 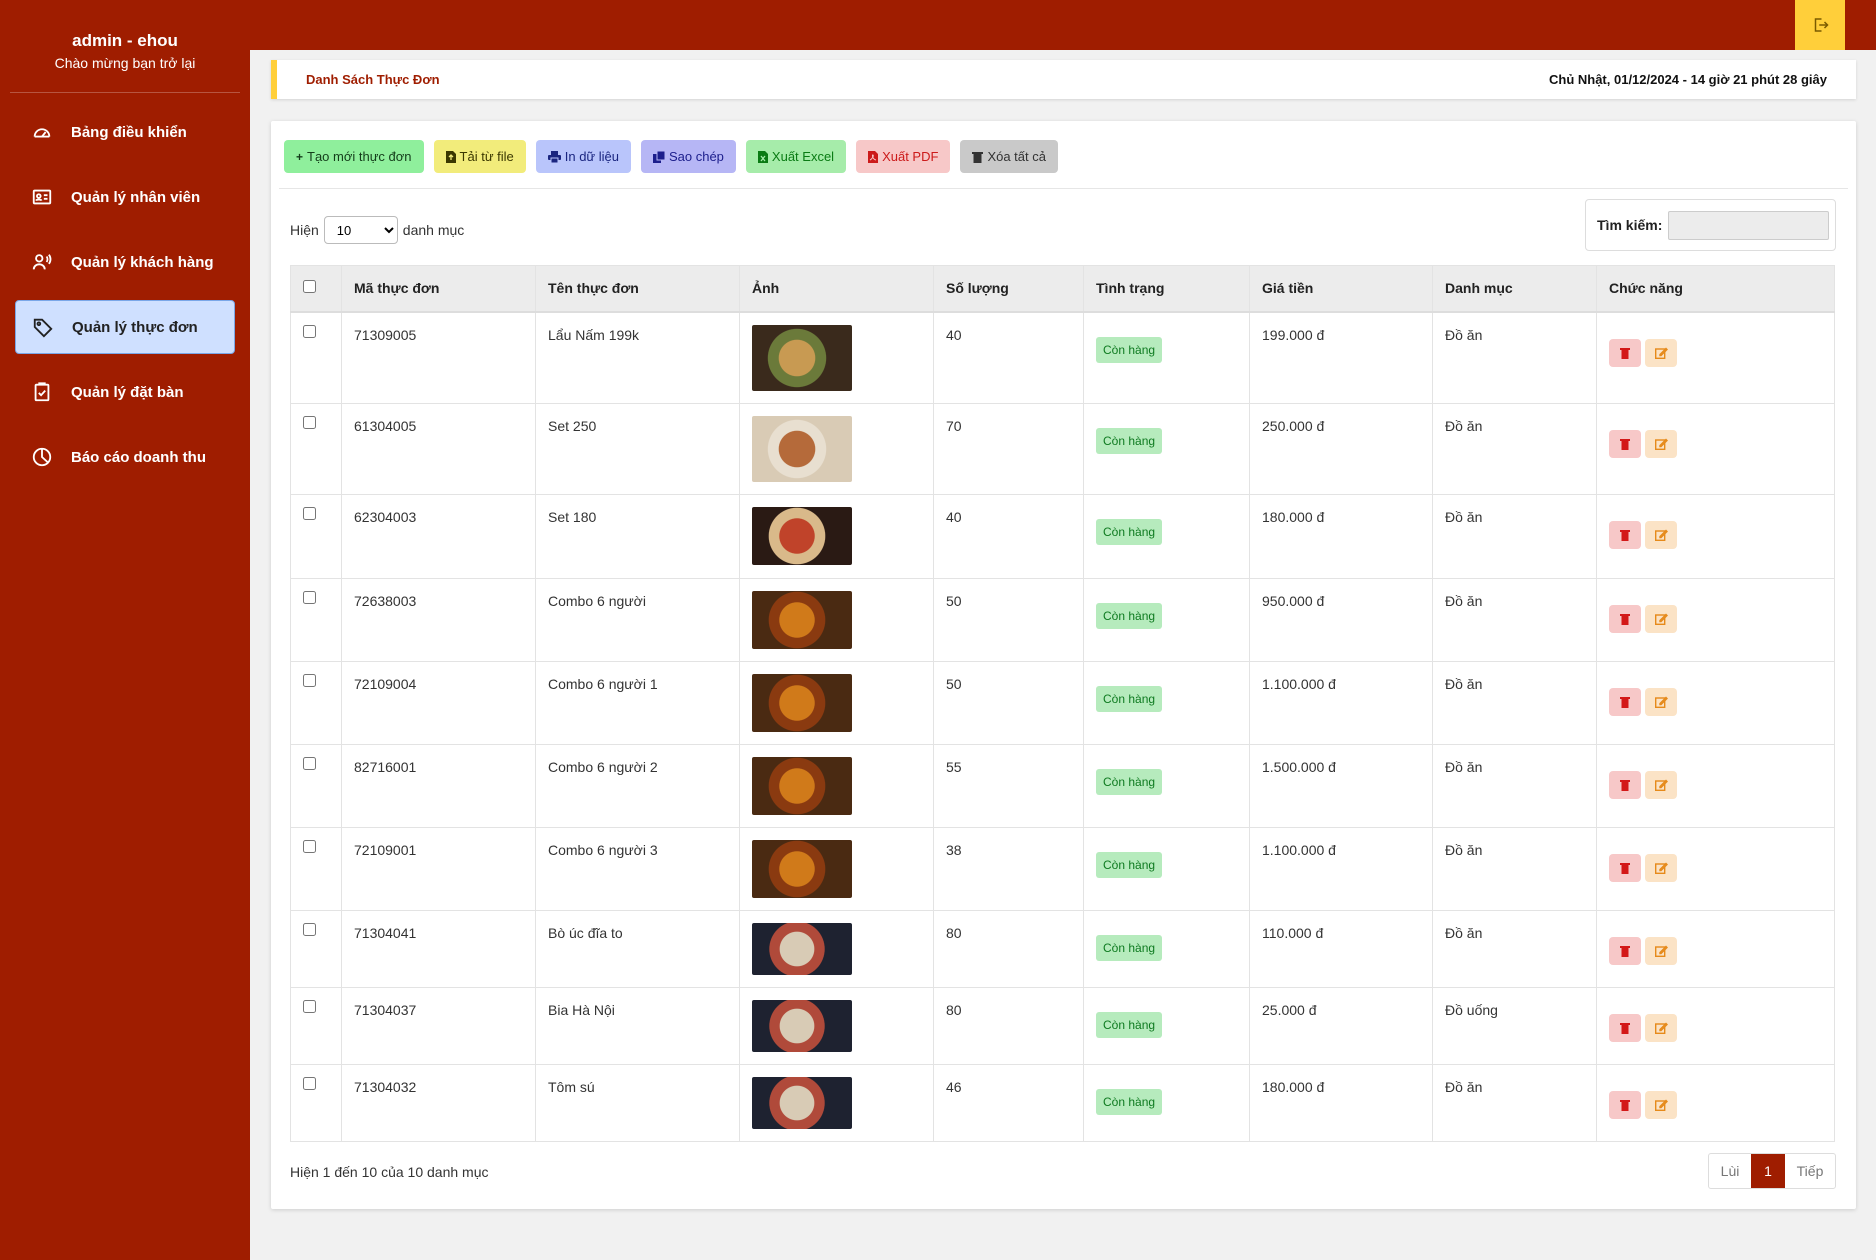 What do you see at coordinates (125, 197) in the screenshot?
I see `sidebar-item-staff: Quản lý nhân viên` at bounding box center [125, 197].